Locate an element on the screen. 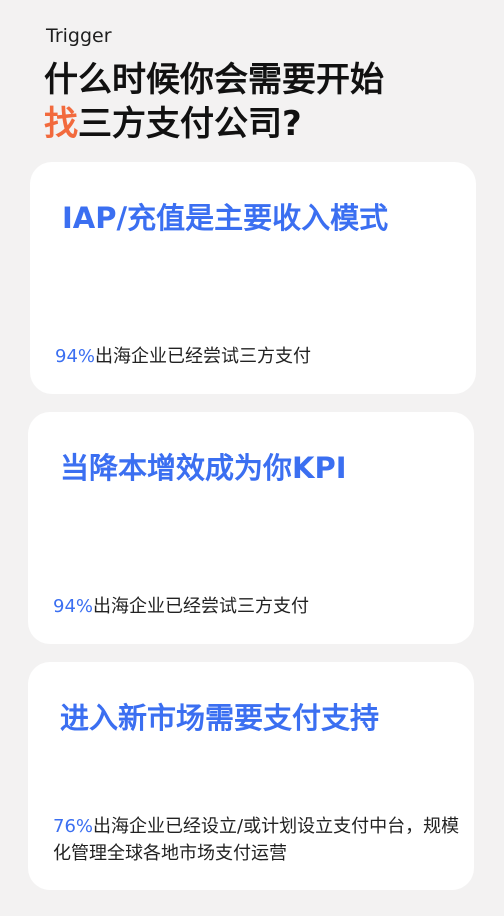  card-heading: 当降本增效成为你KPI is located at coordinates (203, 468).